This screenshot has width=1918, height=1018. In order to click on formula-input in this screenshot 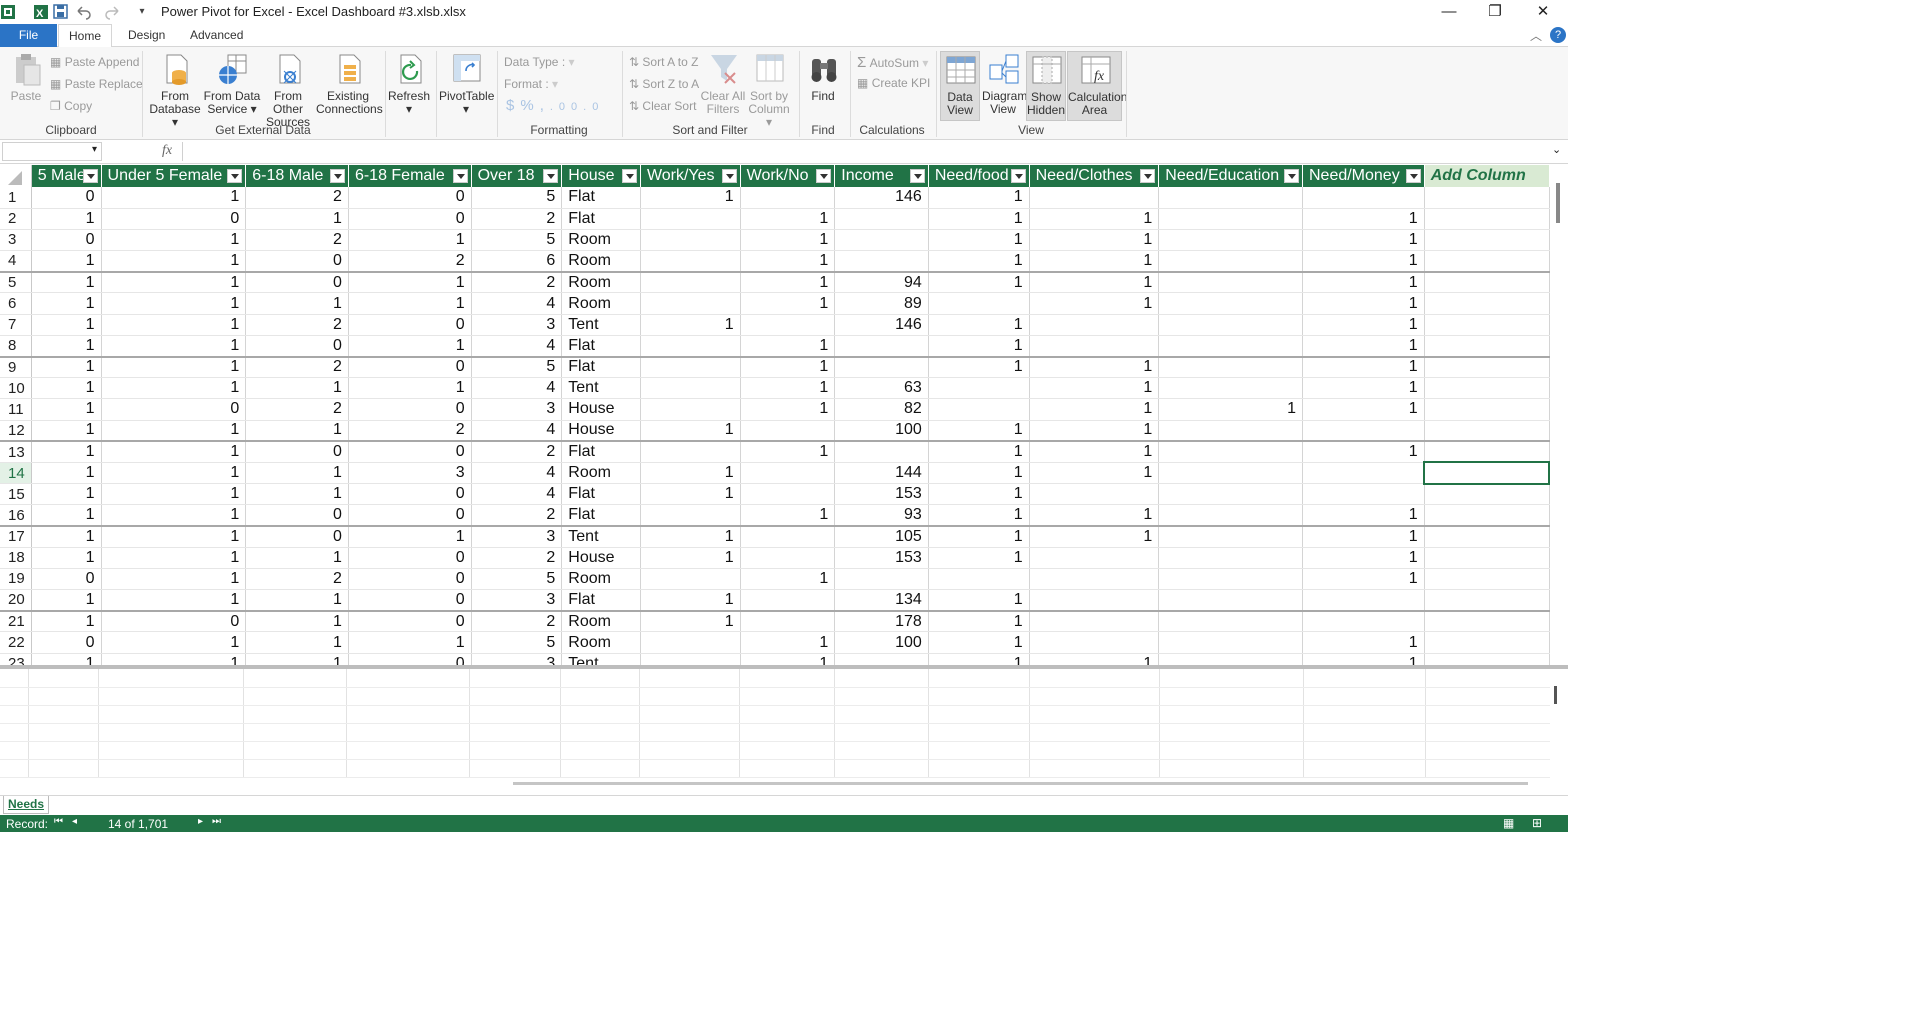, I will do `click(864, 151)`.